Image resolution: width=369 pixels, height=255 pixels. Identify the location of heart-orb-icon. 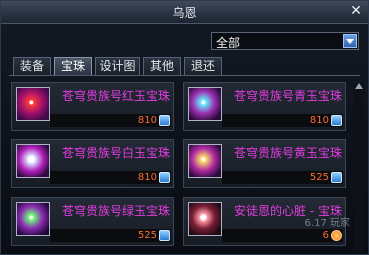
(205, 219).